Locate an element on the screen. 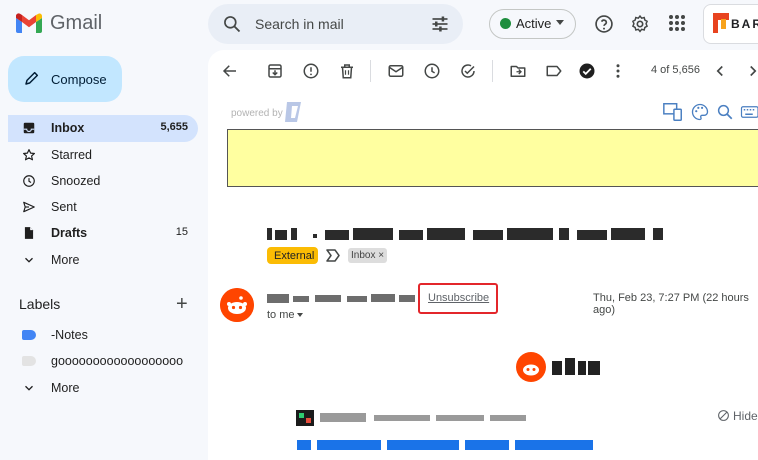  clock-icon is located at coordinates (29, 181).